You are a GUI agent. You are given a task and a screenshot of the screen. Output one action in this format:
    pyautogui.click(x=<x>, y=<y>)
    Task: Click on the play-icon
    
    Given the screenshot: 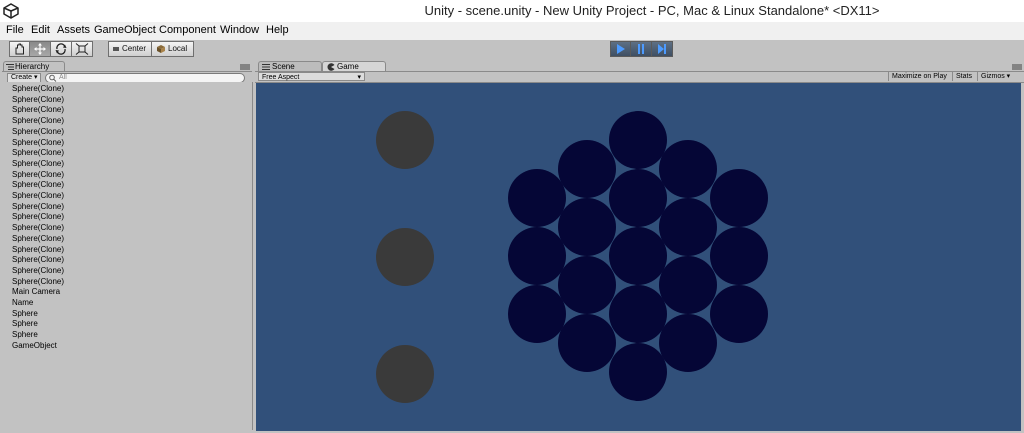 What is the action you would take?
    pyautogui.click(x=621, y=49)
    